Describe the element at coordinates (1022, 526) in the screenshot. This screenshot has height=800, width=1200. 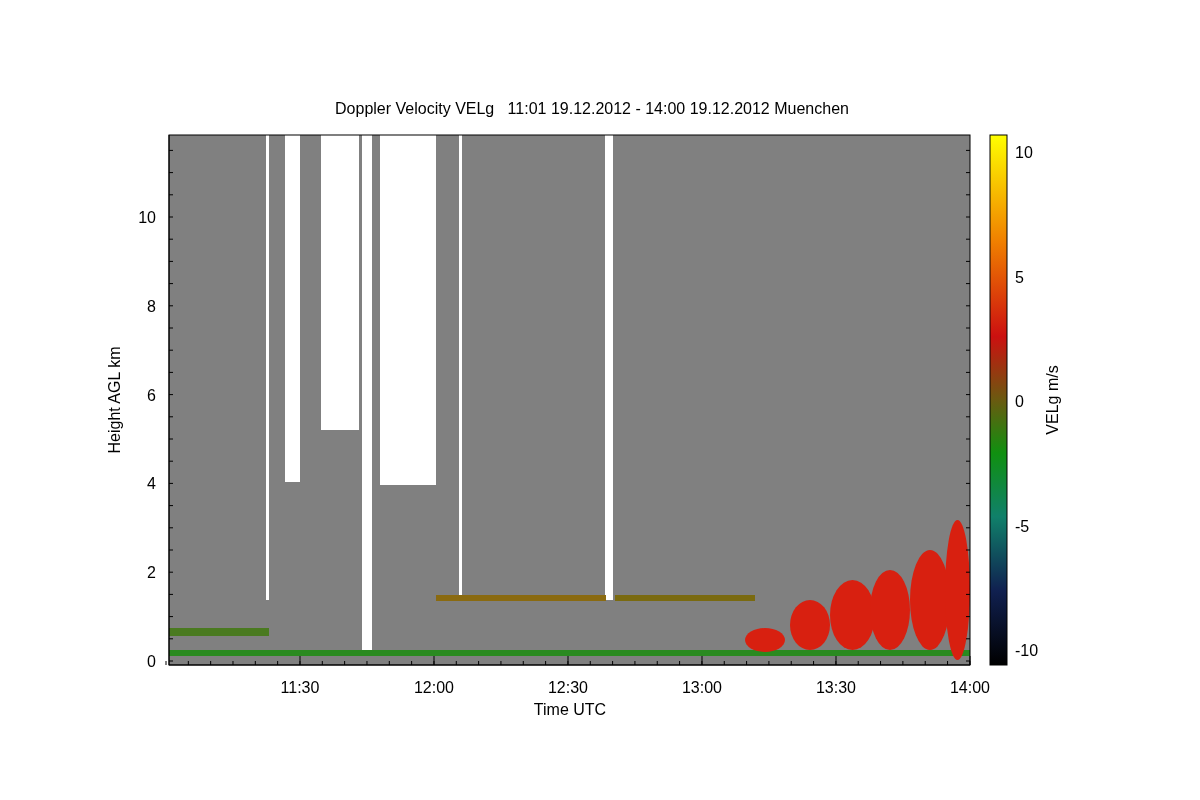
I see `colorbar-tick-label: -5` at that location.